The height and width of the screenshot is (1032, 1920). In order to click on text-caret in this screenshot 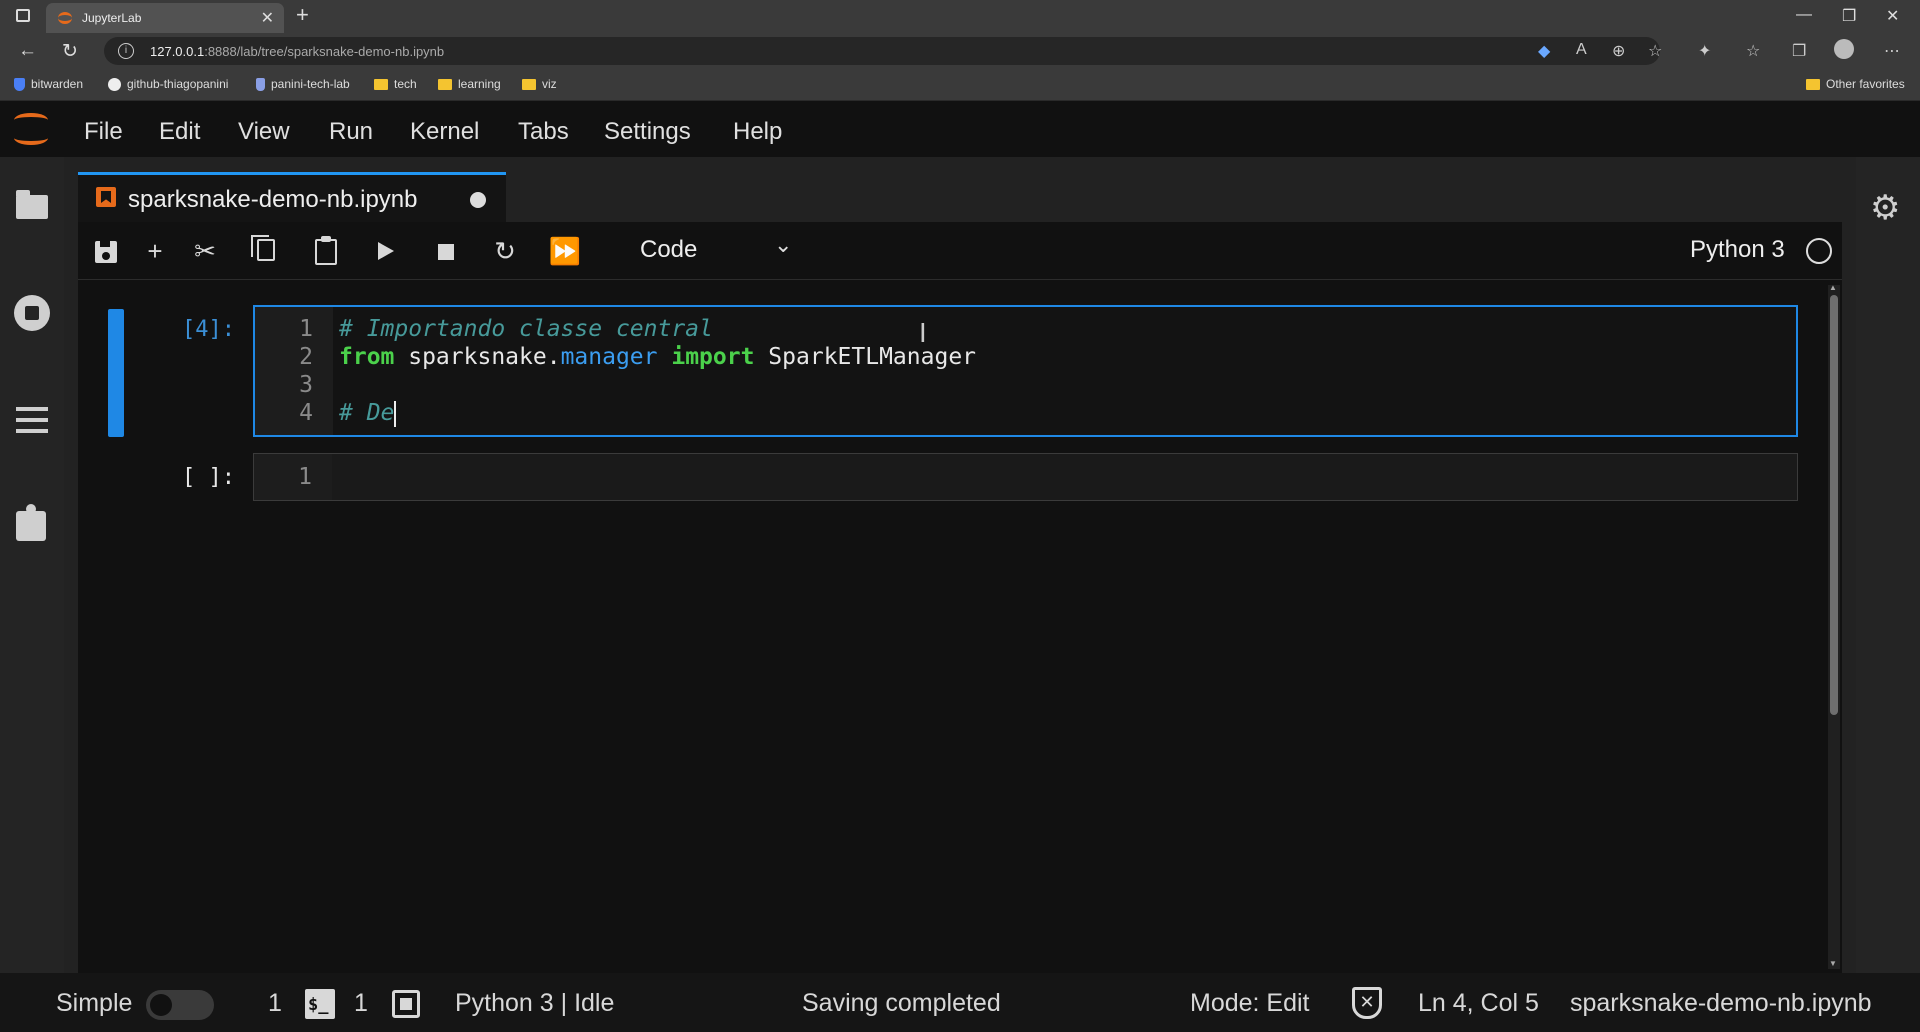, I will do `click(395, 413)`.